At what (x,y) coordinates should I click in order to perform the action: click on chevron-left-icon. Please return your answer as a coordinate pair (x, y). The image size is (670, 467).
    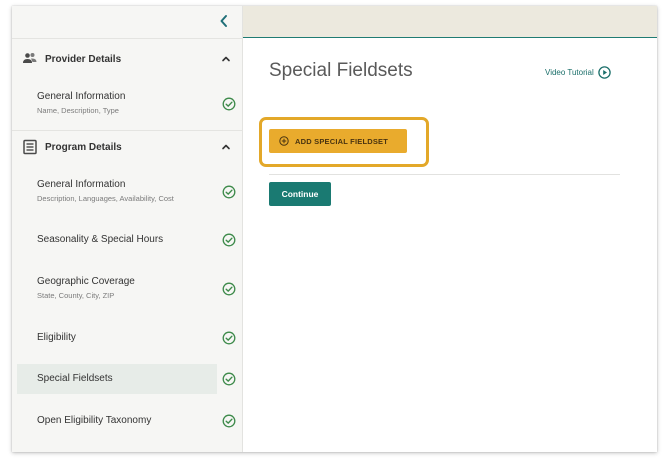
    Looking at the image, I should click on (223, 21).